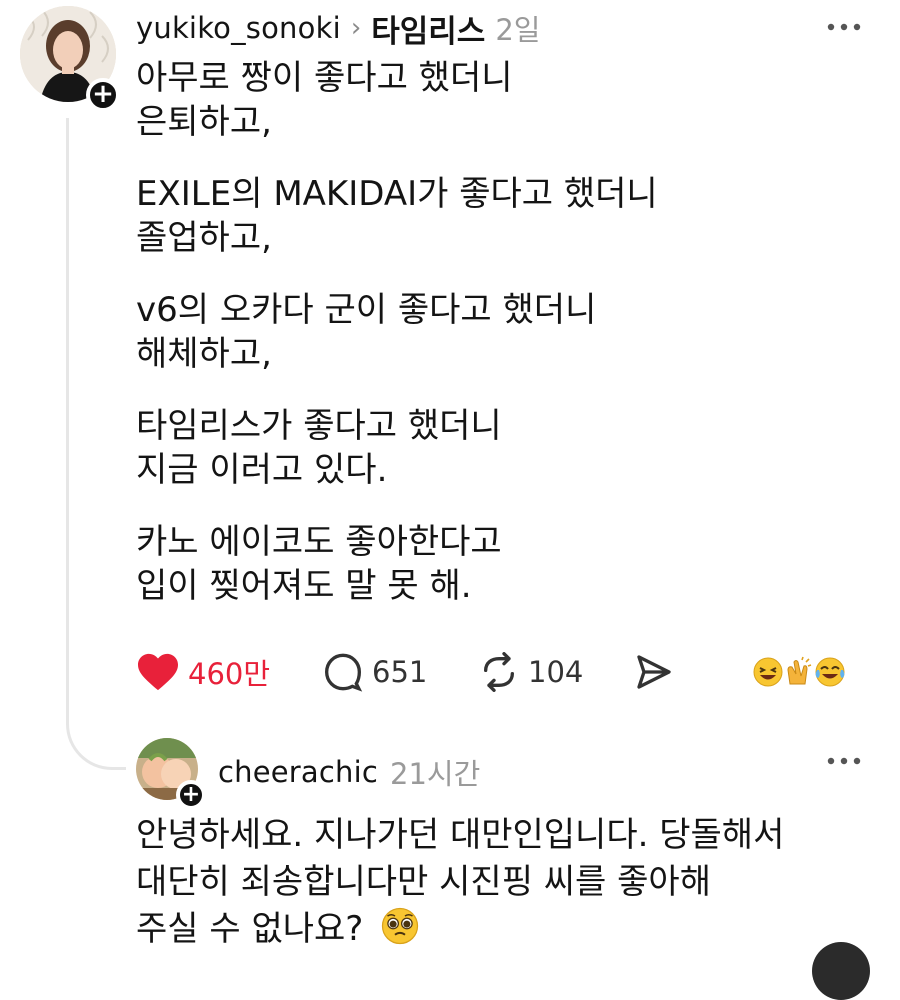 Image resolution: width=900 pixels, height=1000 pixels. Describe the element at coordinates (319, 448) in the screenshot. I see `post-paragraph: 타임리스가 좋다고 했더니 지금 이러고 있다.` at that location.